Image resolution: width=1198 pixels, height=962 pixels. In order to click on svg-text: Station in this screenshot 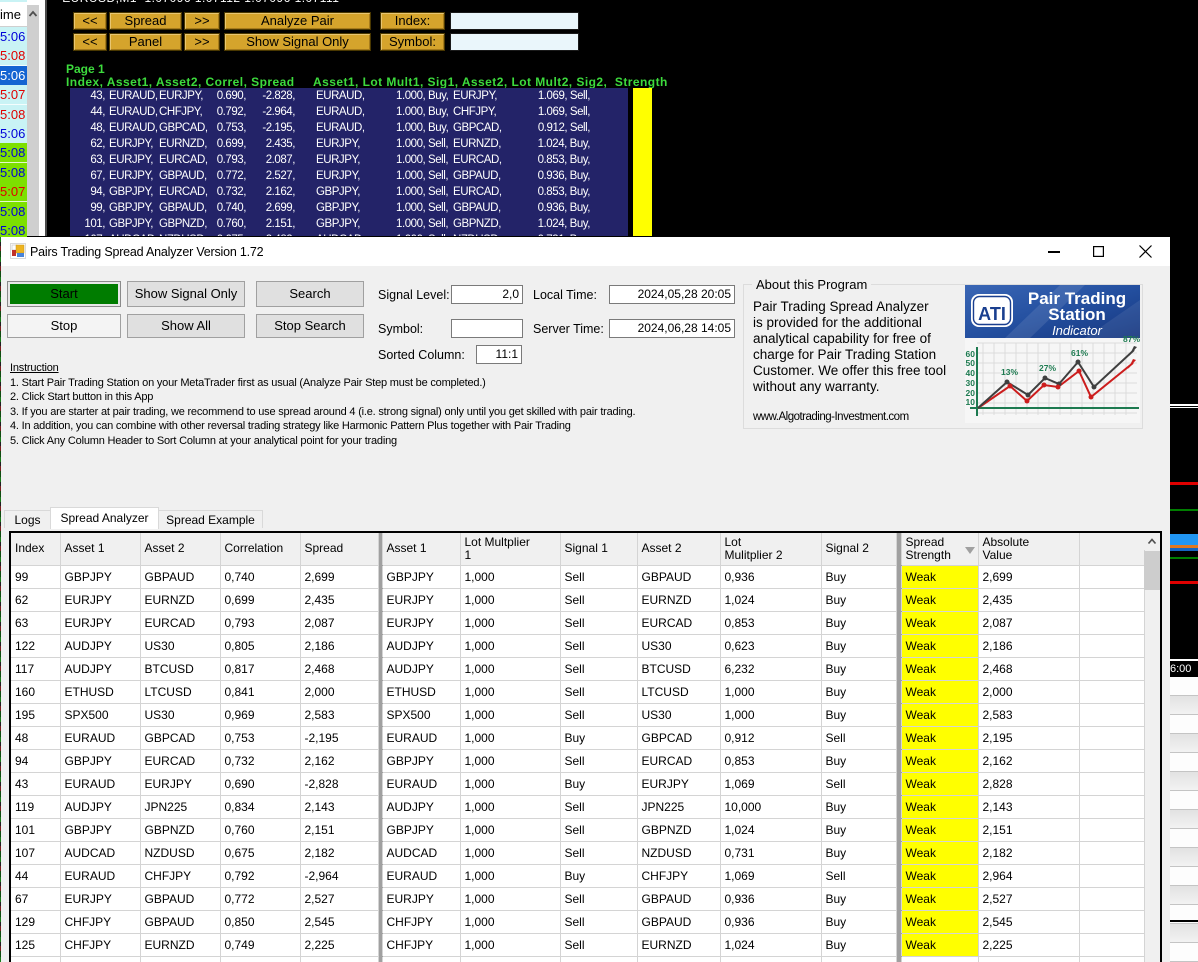, I will do `click(1077, 314)`.